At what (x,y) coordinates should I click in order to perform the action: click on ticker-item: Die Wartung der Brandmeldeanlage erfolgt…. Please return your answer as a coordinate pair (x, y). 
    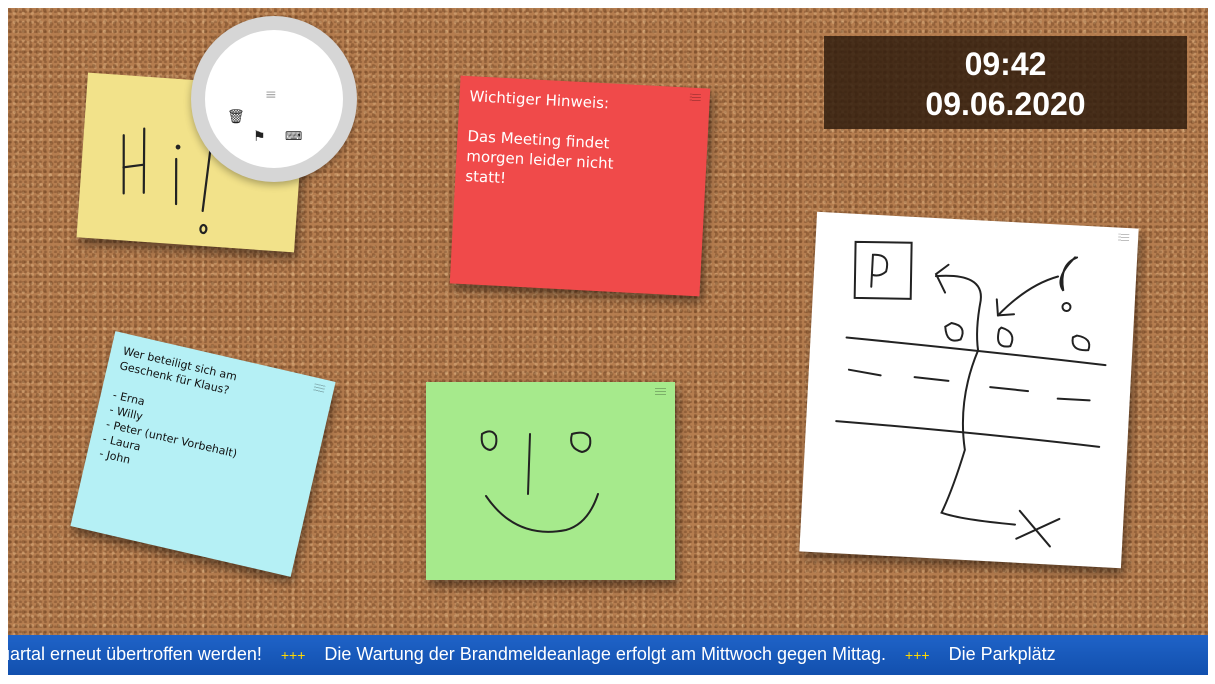
    Looking at the image, I should click on (605, 654).